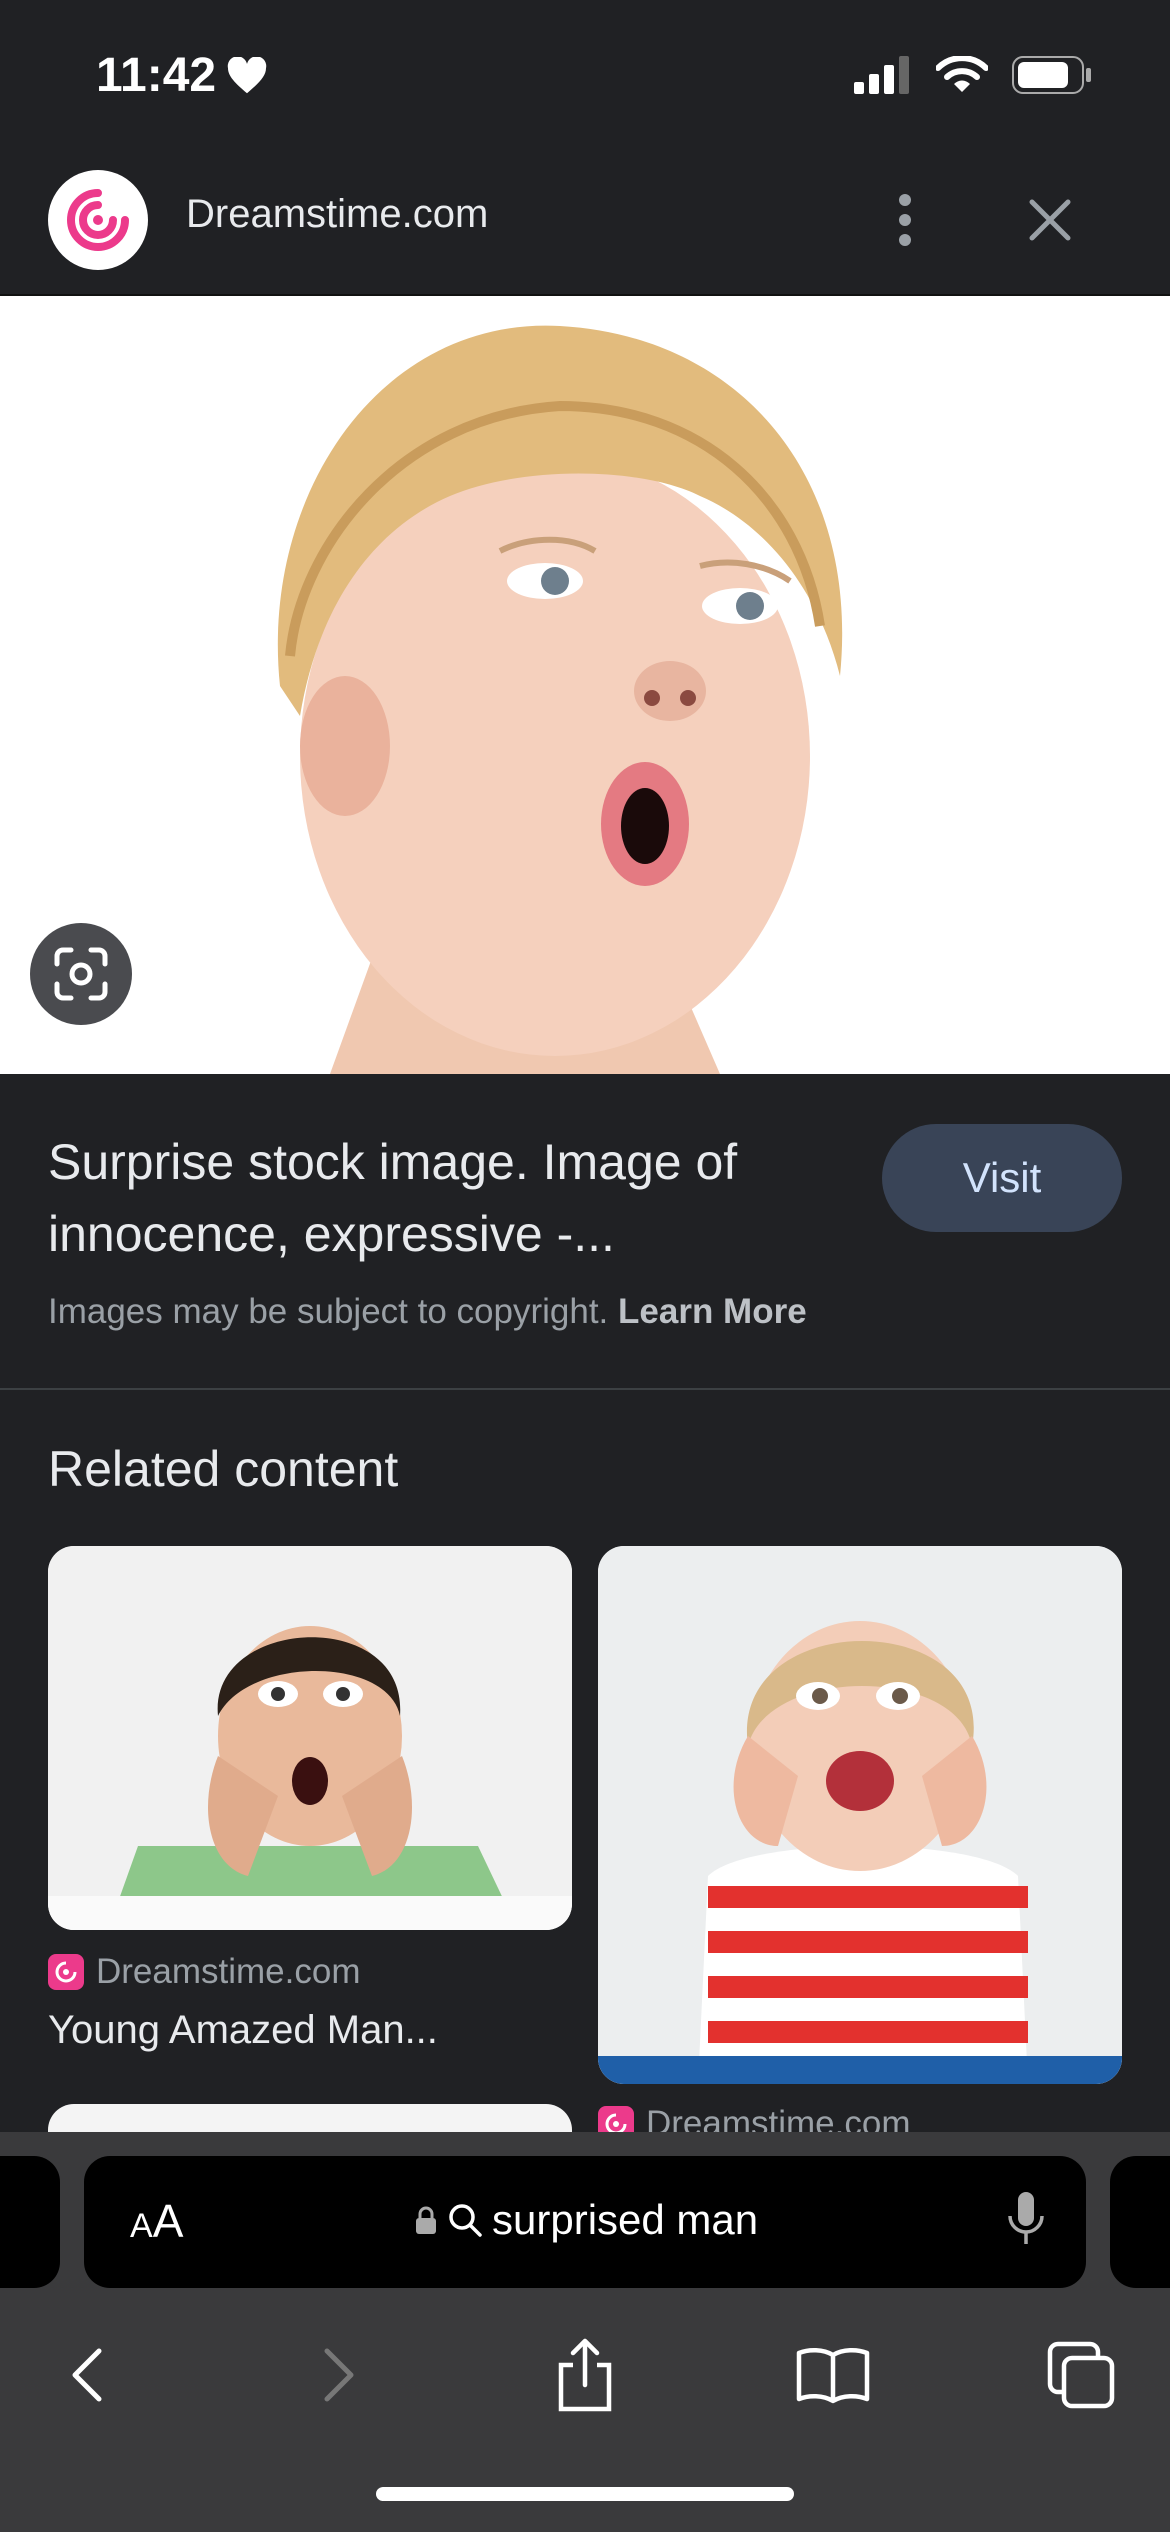 This screenshot has height=2532, width=1170. Describe the element at coordinates (962, 74) in the screenshot. I see `wifi-icon` at that location.